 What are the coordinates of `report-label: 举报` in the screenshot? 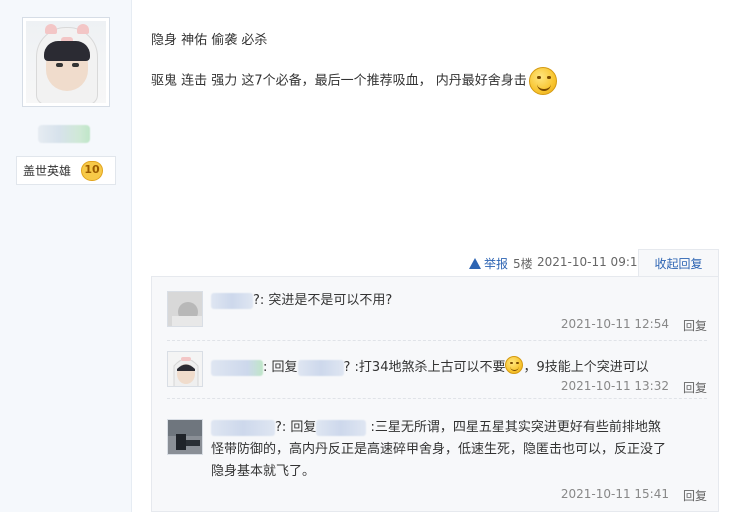 It's located at (496, 264).